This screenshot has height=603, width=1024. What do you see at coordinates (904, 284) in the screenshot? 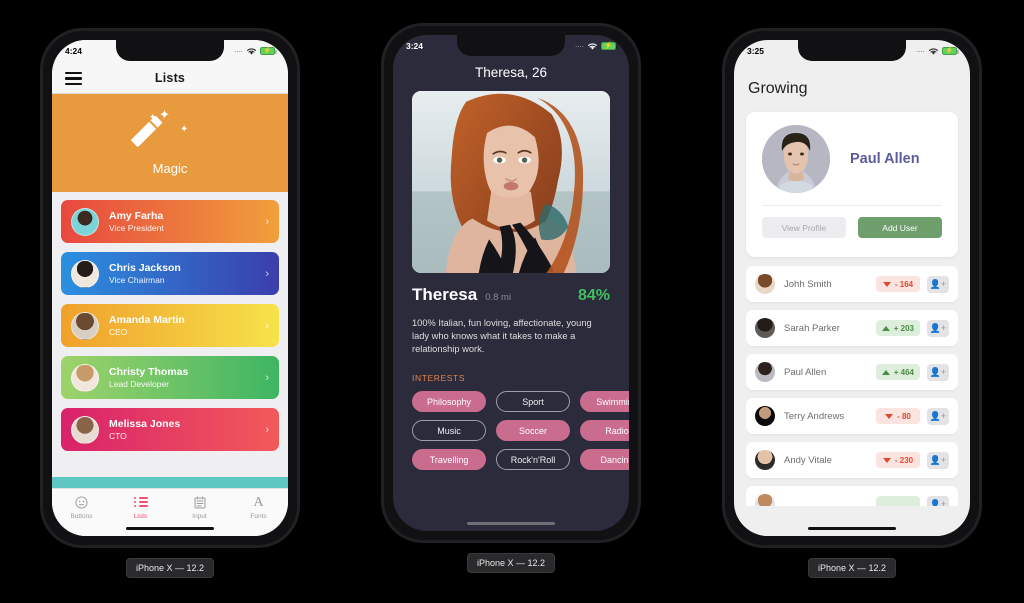
I see `badge-value: - 164` at bounding box center [904, 284].